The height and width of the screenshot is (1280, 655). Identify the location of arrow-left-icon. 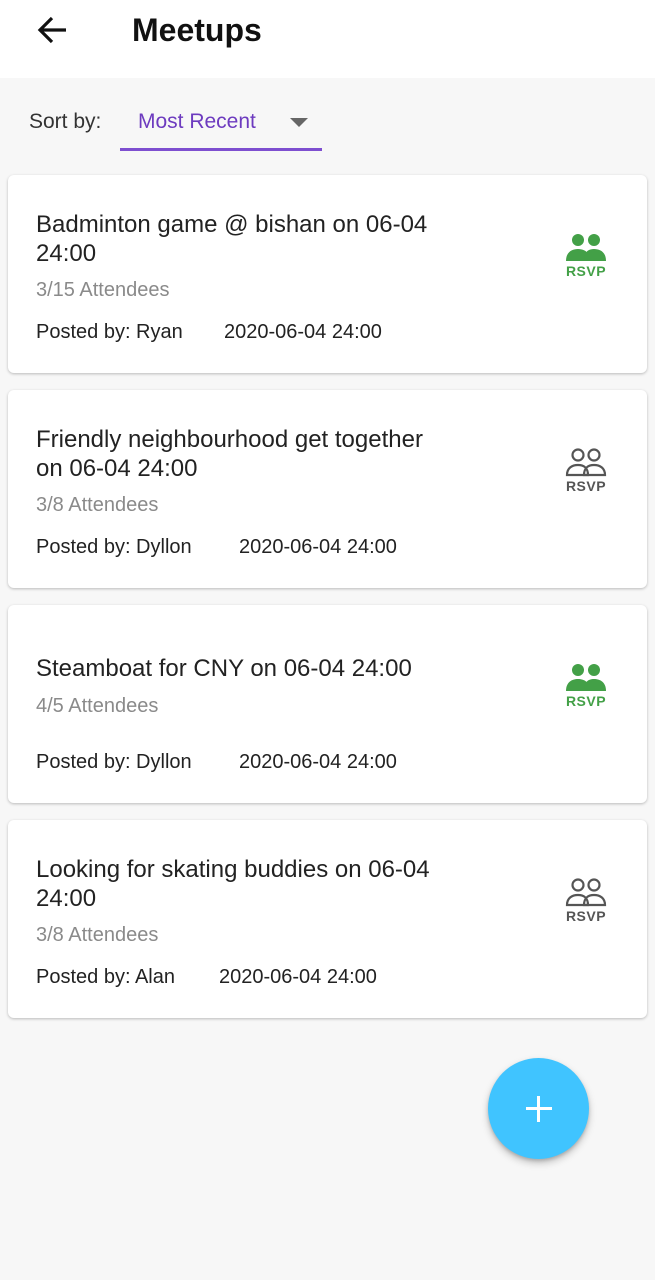
(51, 30).